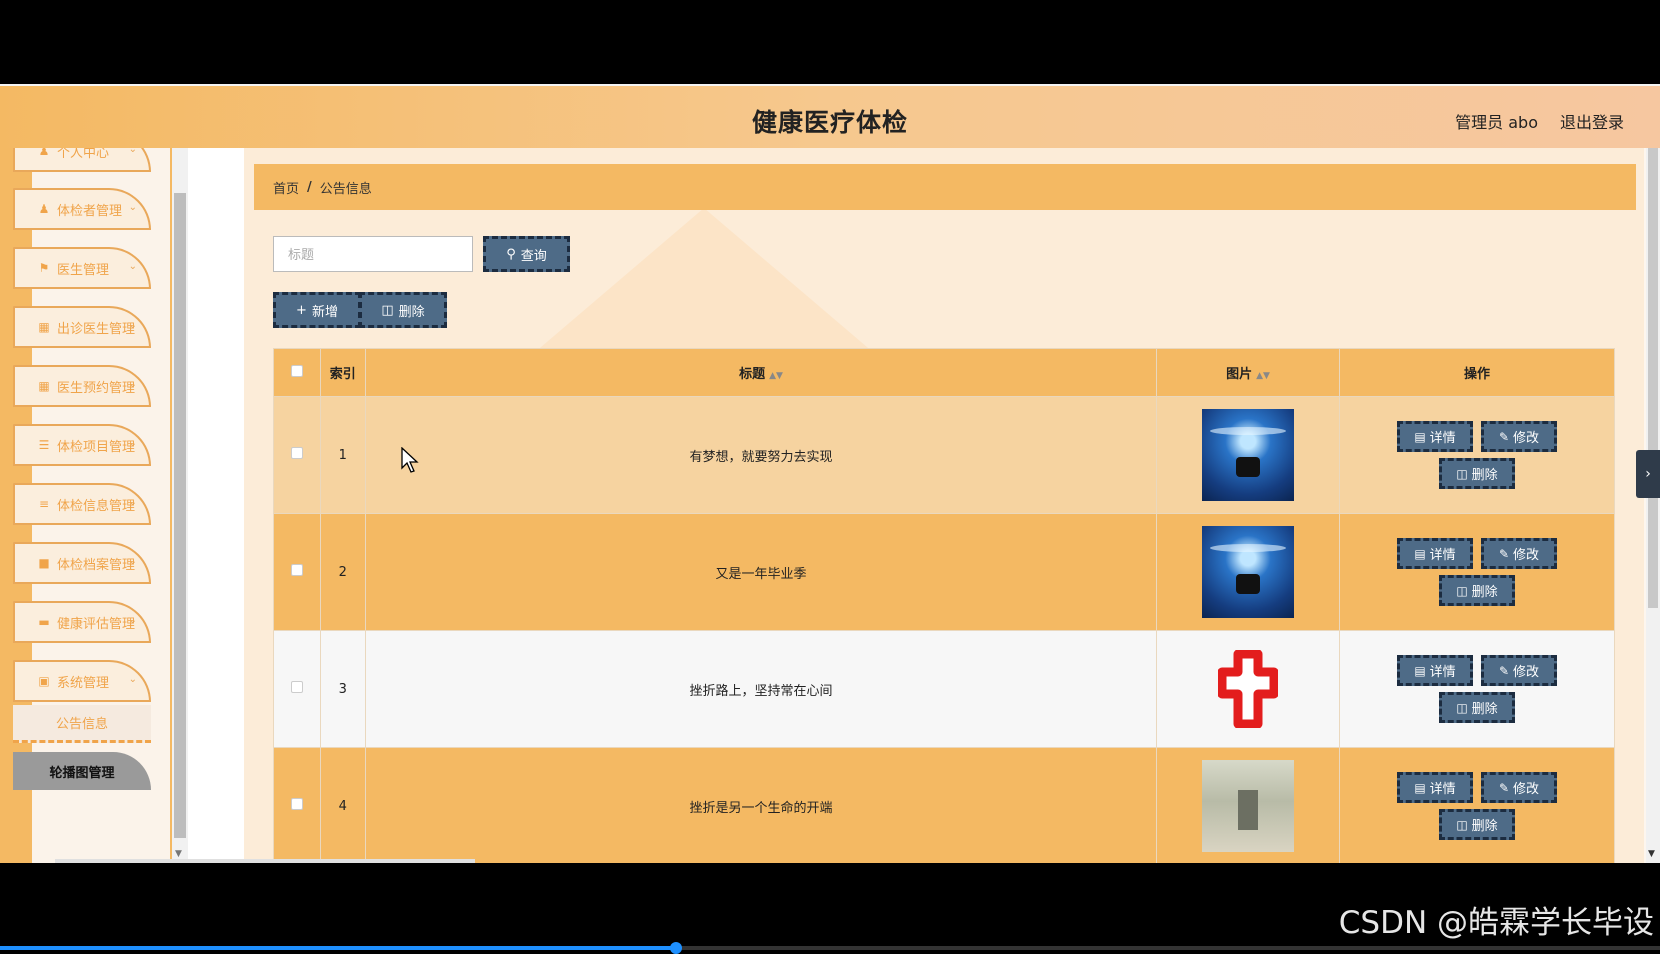  Describe the element at coordinates (96, 622) in the screenshot. I see `sidebar-item-label: 健康评估管理` at that location.